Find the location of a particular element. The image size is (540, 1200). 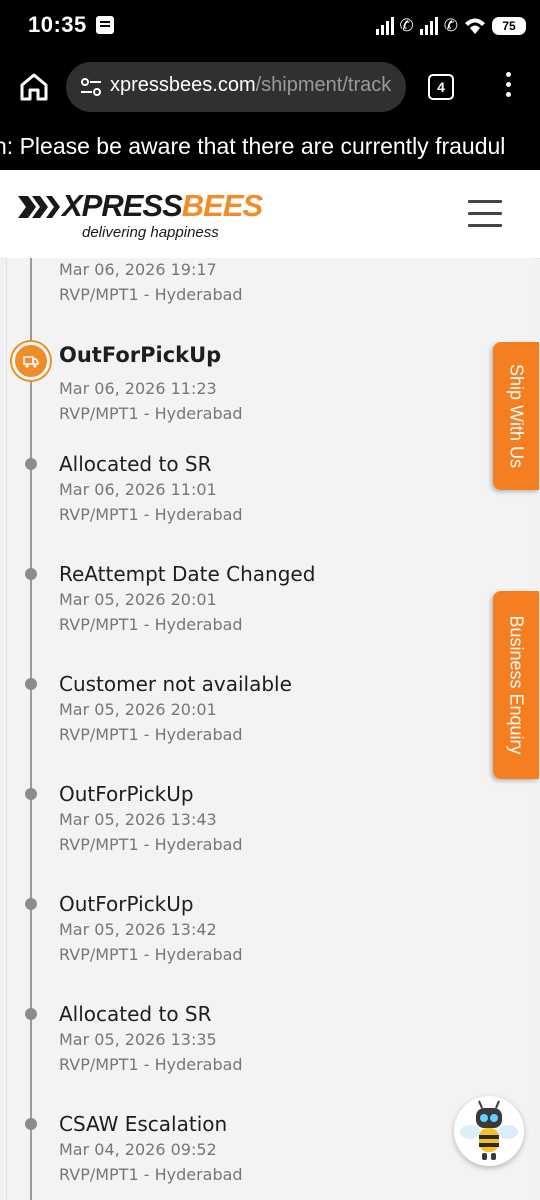

more-options-icon is located at coordinates (508, 87).